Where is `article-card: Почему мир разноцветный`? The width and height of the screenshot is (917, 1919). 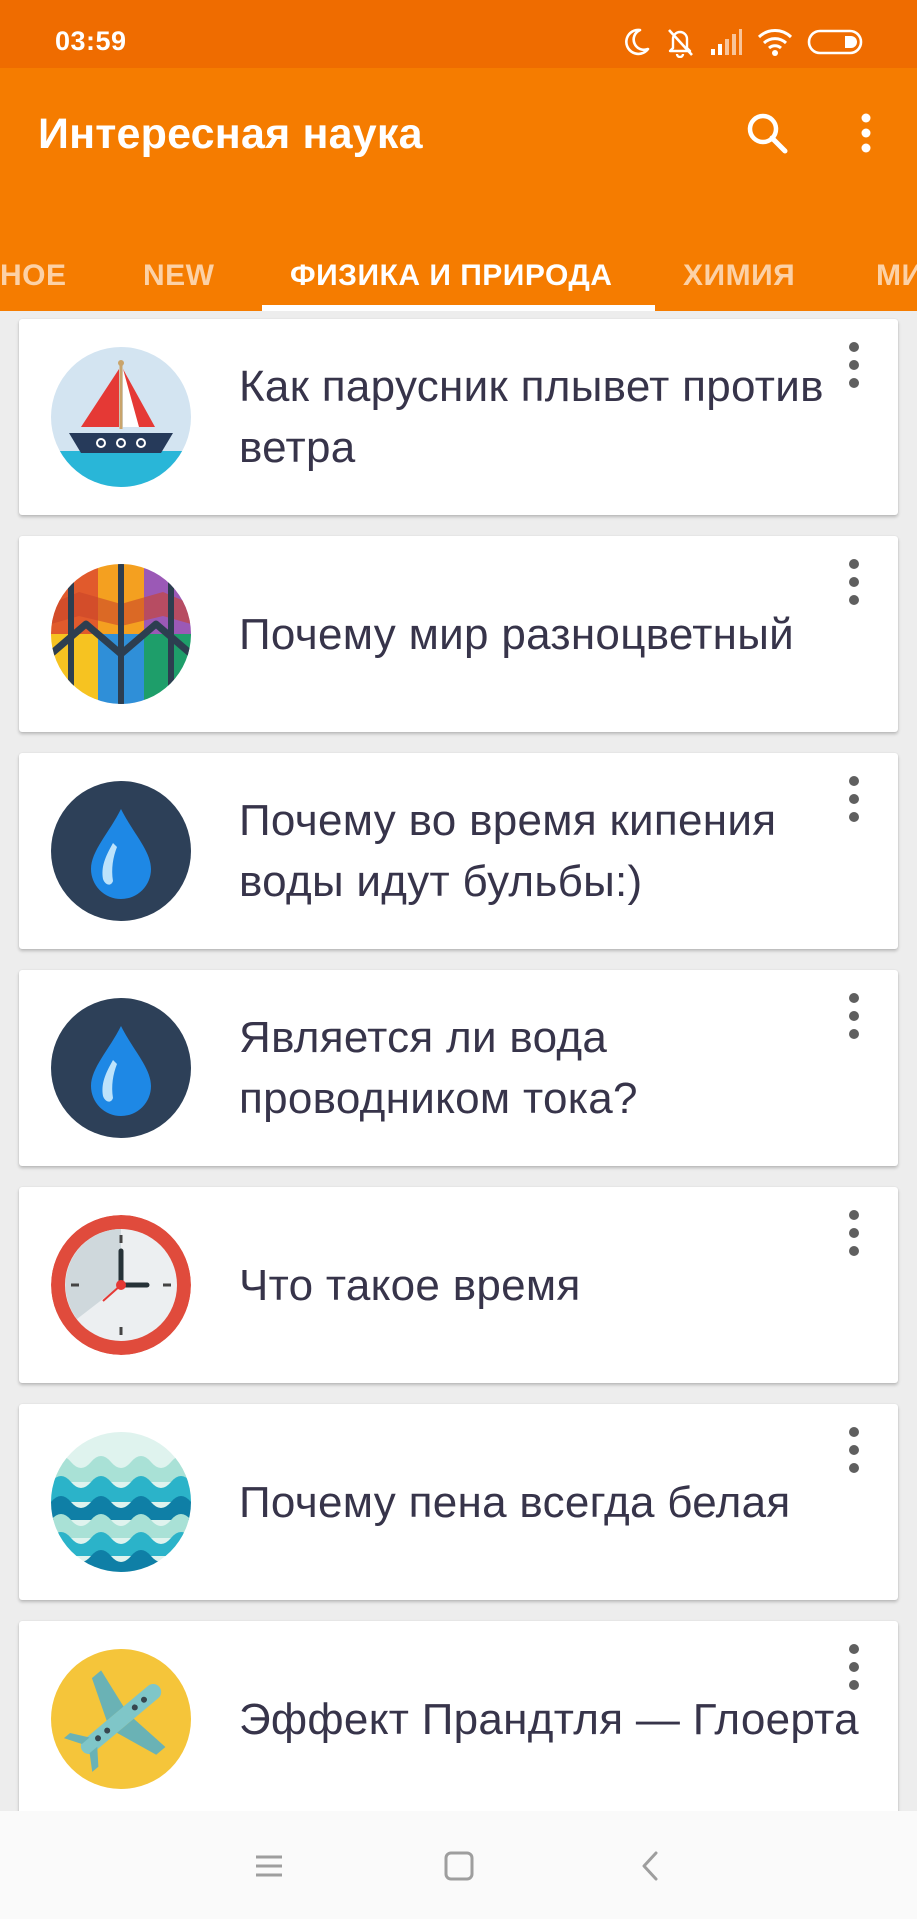
article-card: Почему мир разноцветный is located at coordinates (458, 634).